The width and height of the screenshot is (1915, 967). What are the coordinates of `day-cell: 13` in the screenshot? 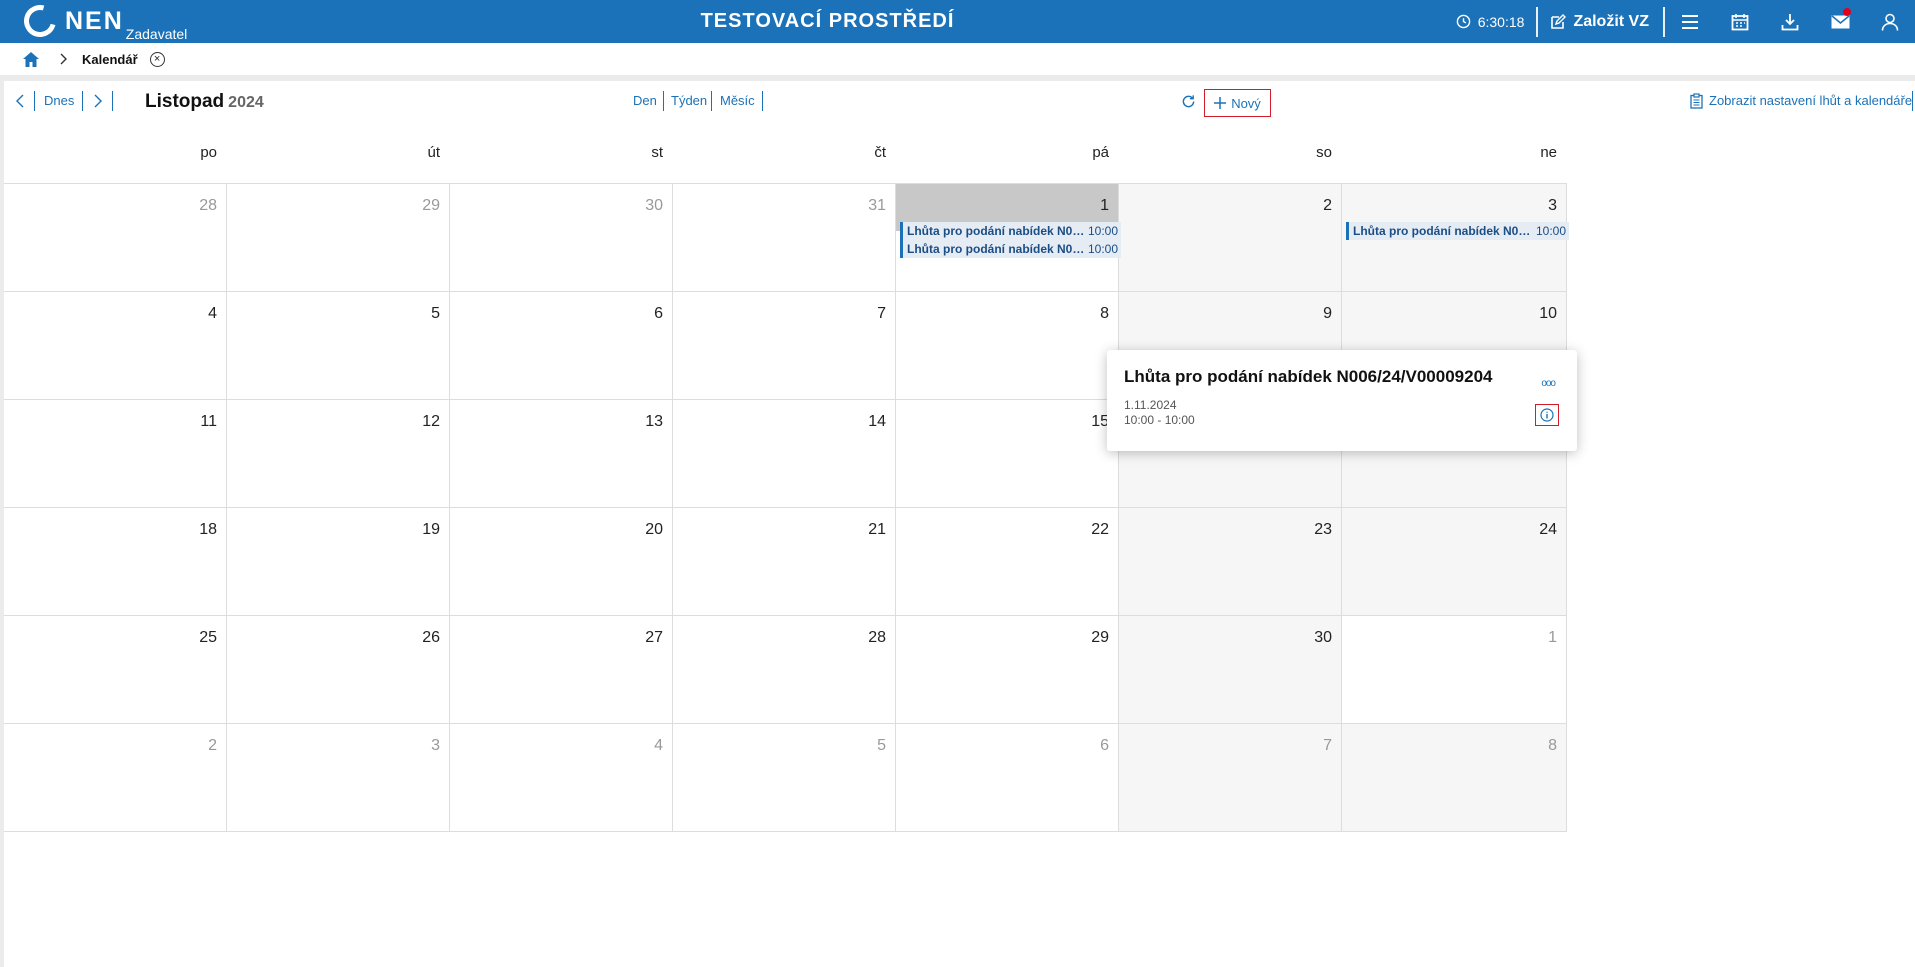 It's located at (561, 454).